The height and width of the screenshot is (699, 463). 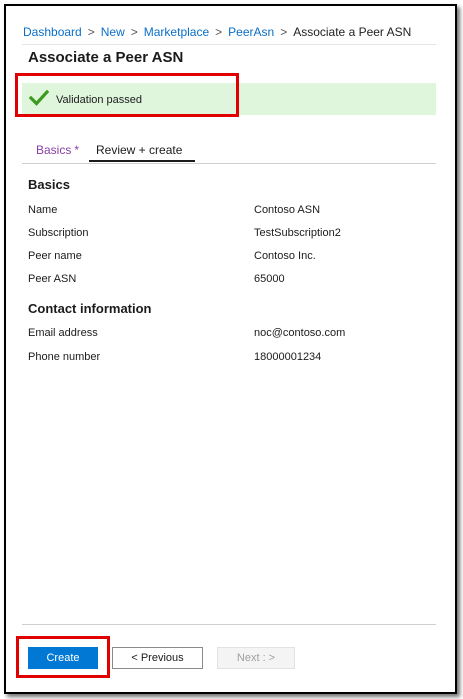 I want to click on footer-divider, so click(x=229, y=624).